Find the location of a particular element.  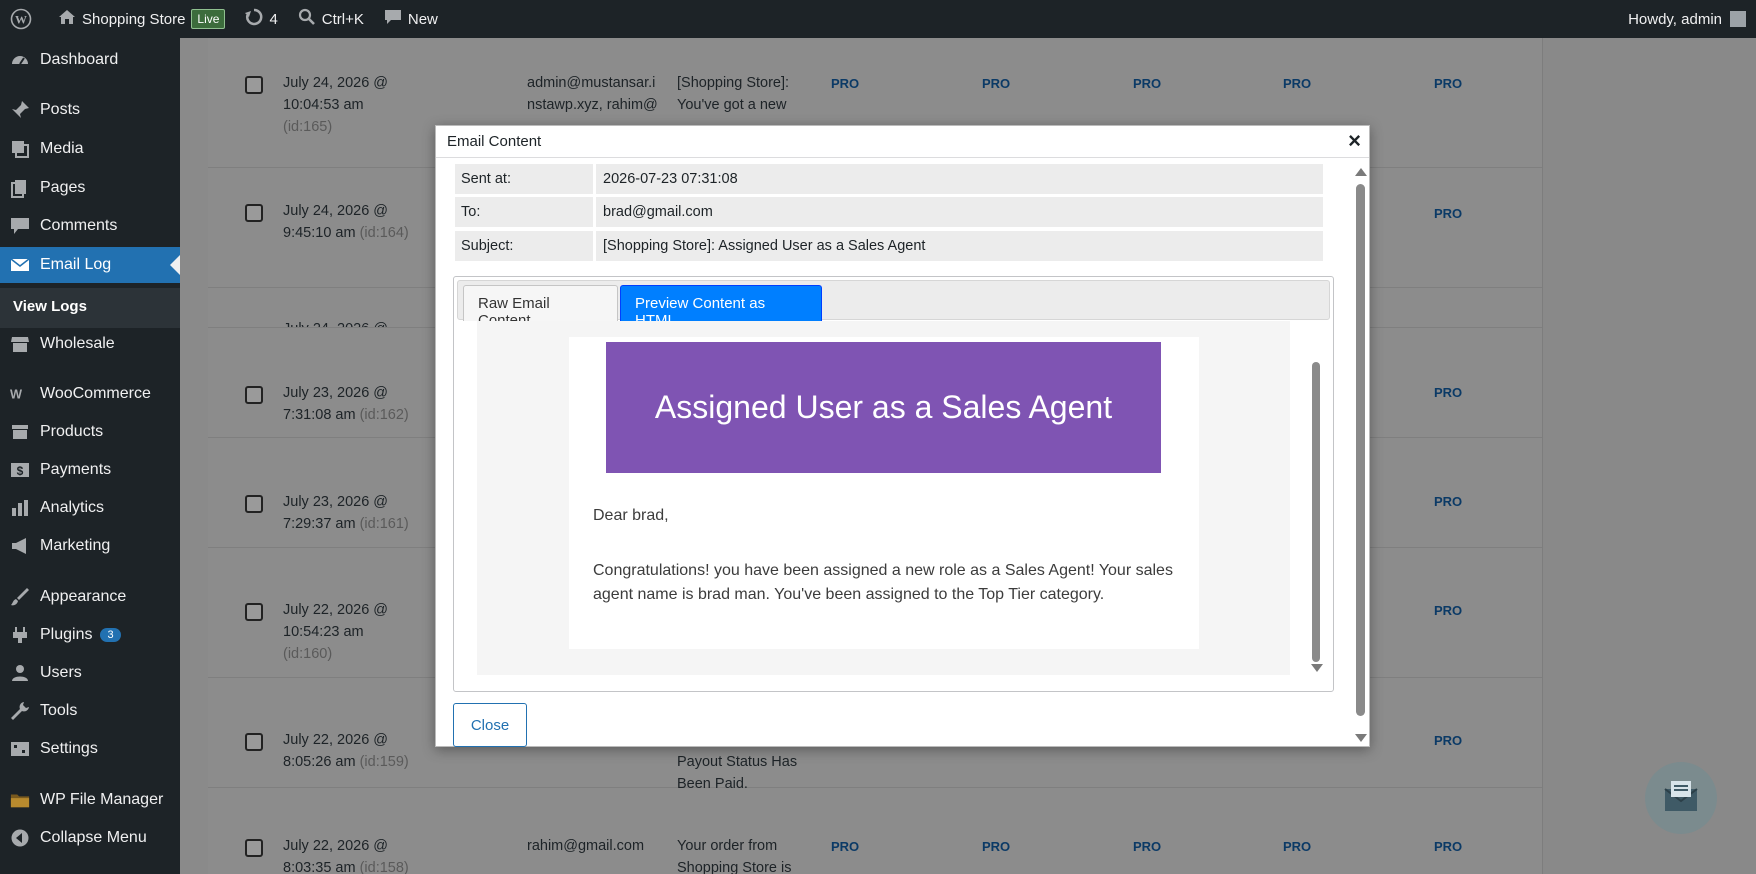

preview-scrollbar is located at coordinates (1316, 499).